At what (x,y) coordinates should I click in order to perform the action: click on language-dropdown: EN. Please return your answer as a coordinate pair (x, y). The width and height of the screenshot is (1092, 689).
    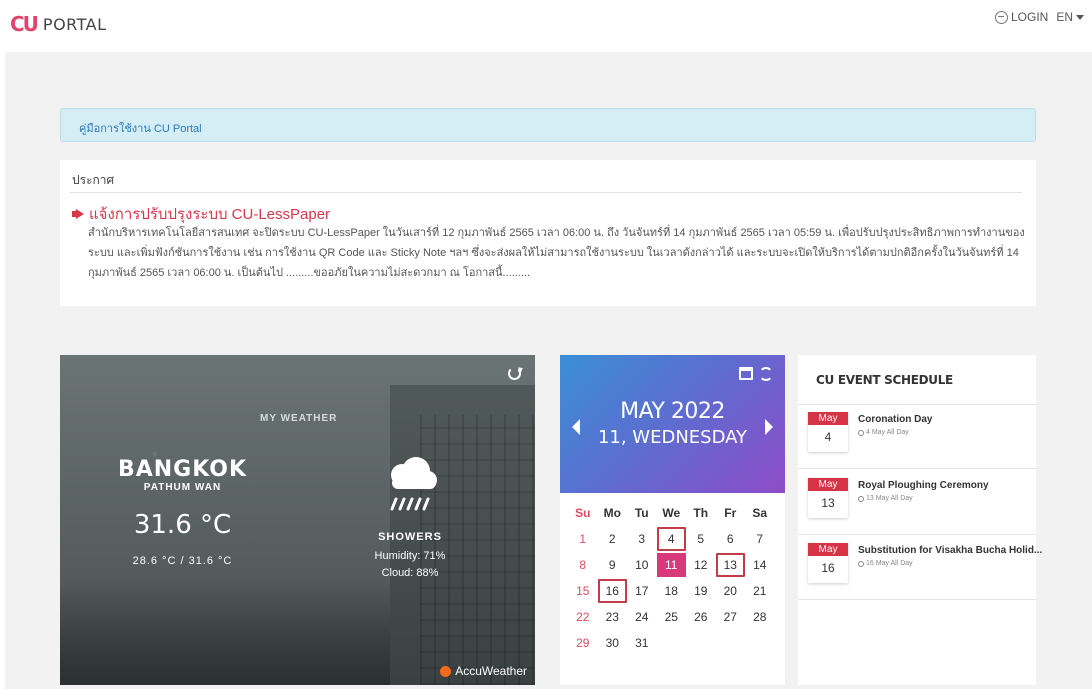
    Looking at the image, I should click on (1070, 17).